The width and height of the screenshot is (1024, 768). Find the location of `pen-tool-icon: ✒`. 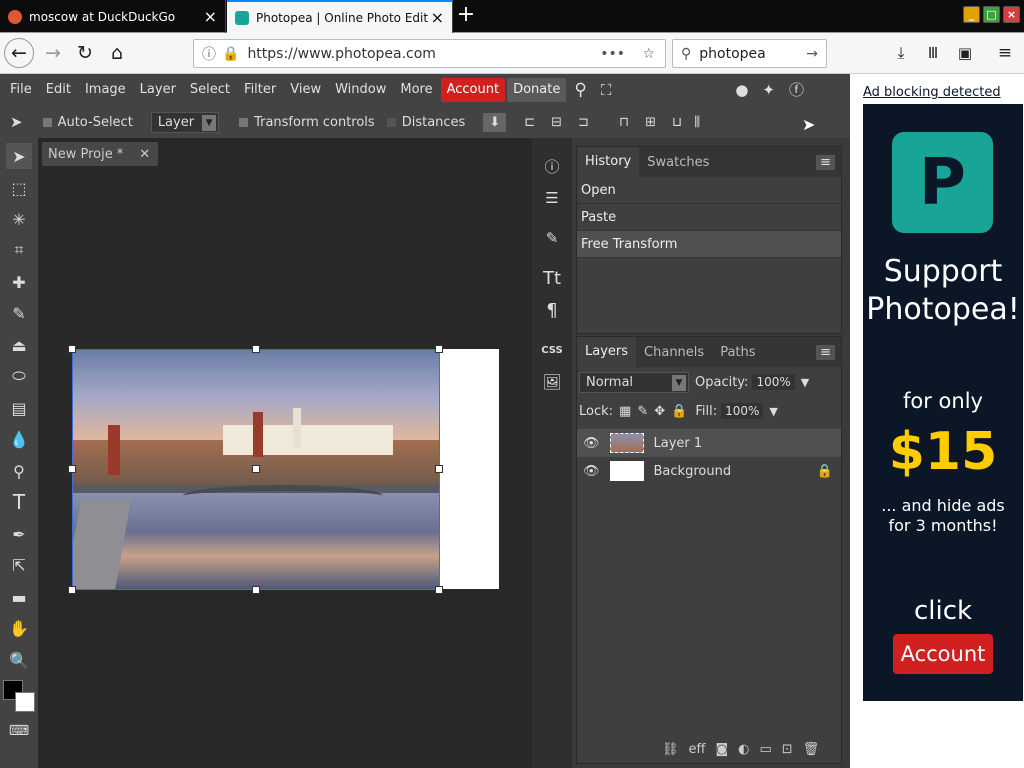

pen-tool-icon: ✒ is located at coordinates (19, 534).